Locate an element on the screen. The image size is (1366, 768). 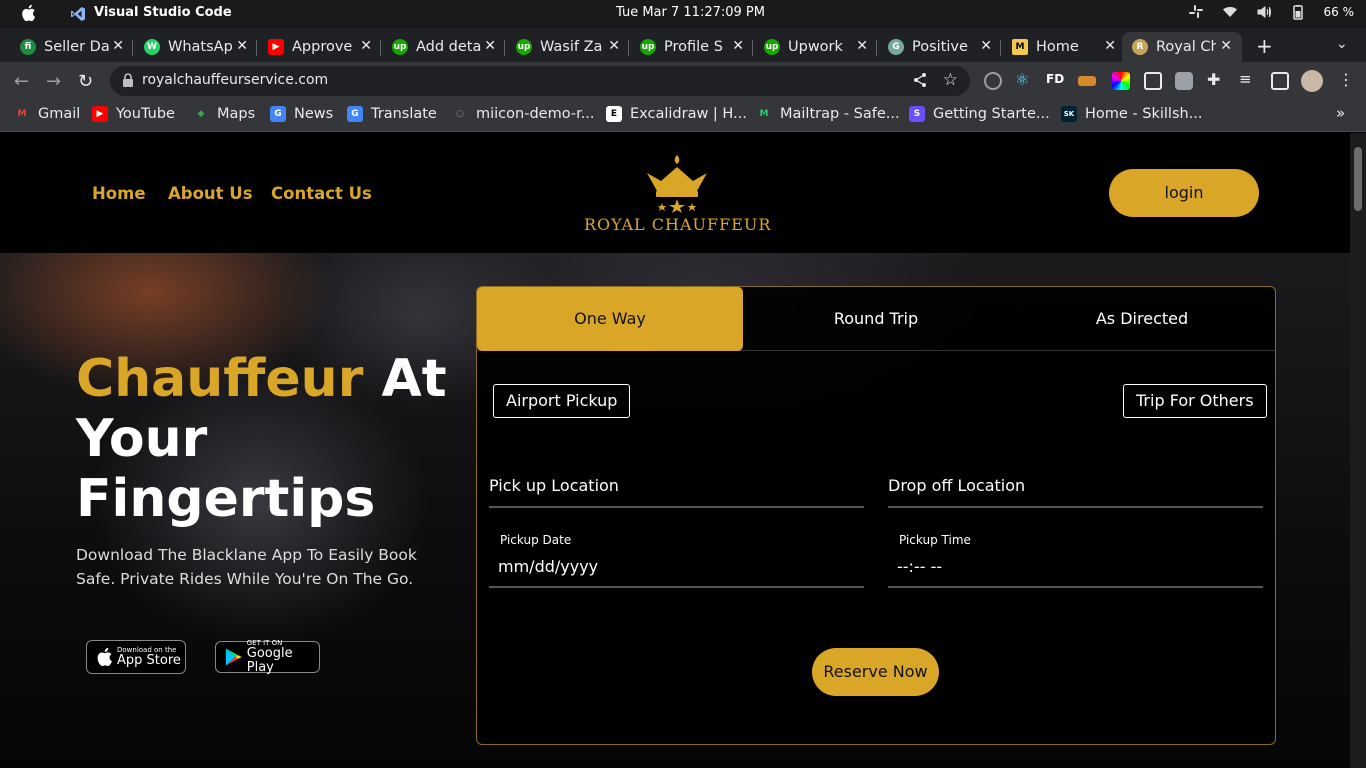
slack-icon is located at coordinates (1196, 12).